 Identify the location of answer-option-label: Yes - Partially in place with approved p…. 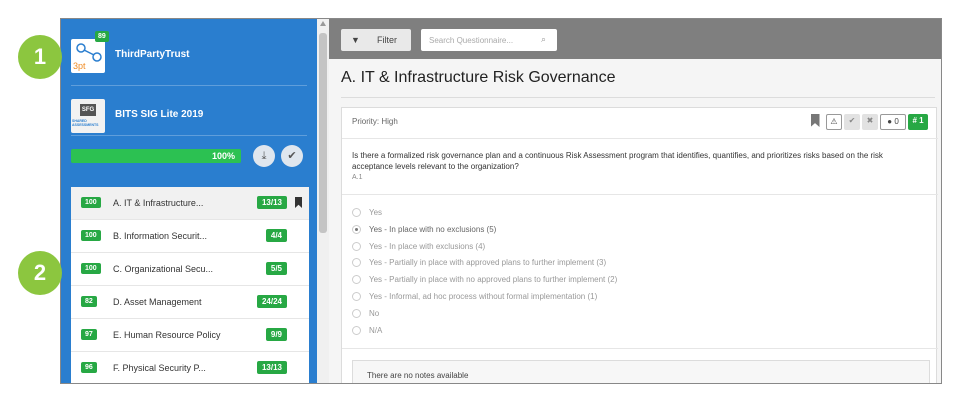
(488, 263).